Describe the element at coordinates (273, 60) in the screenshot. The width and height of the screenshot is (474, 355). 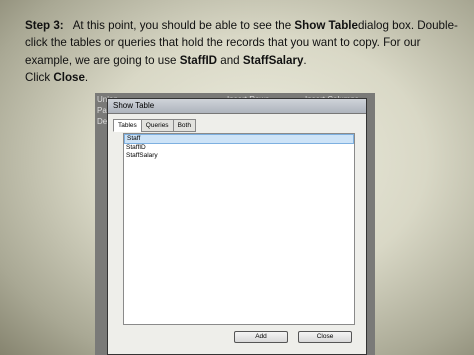
I see `bold-staffsalary: StaffSalary` at that location.